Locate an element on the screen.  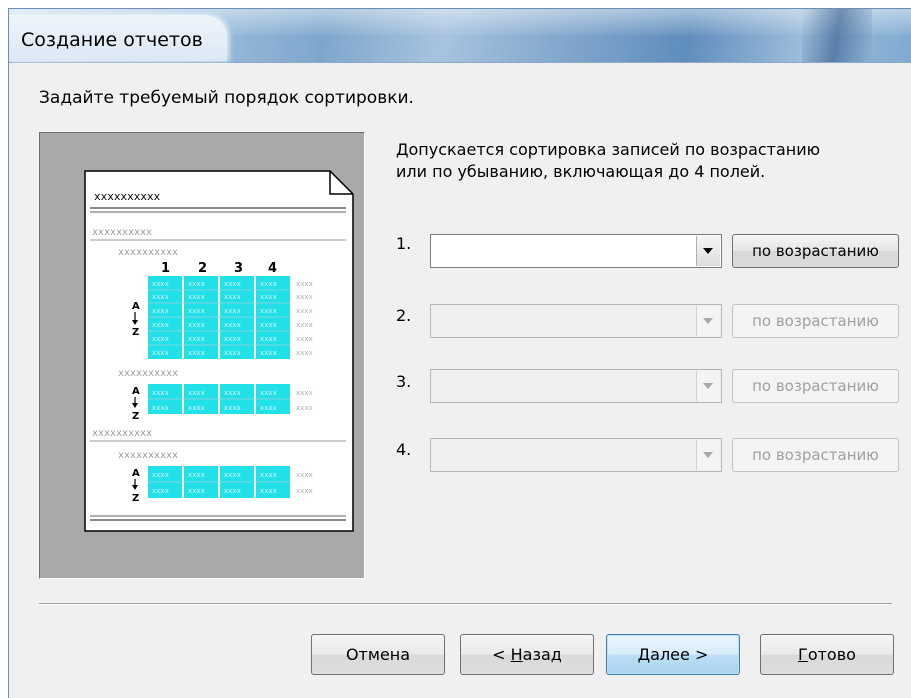
window-title: Создание отчетов is located at coordinates (112, 40).